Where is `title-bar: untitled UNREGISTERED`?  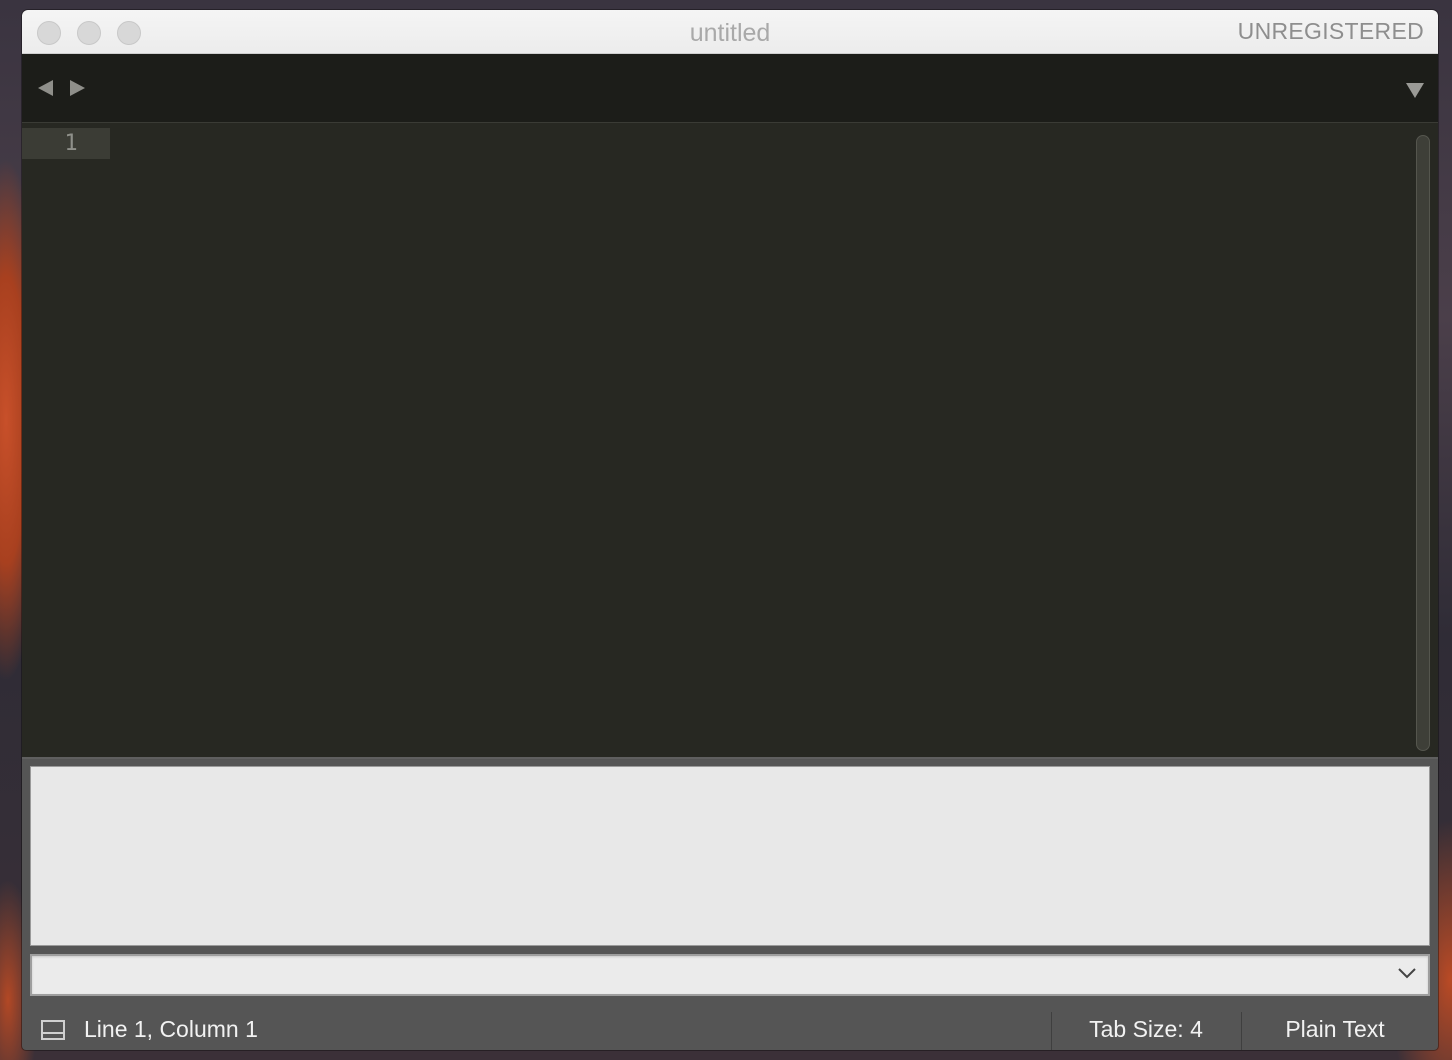
title-bar: untitled UNREGISTERED is located at coordinates (730, 32).